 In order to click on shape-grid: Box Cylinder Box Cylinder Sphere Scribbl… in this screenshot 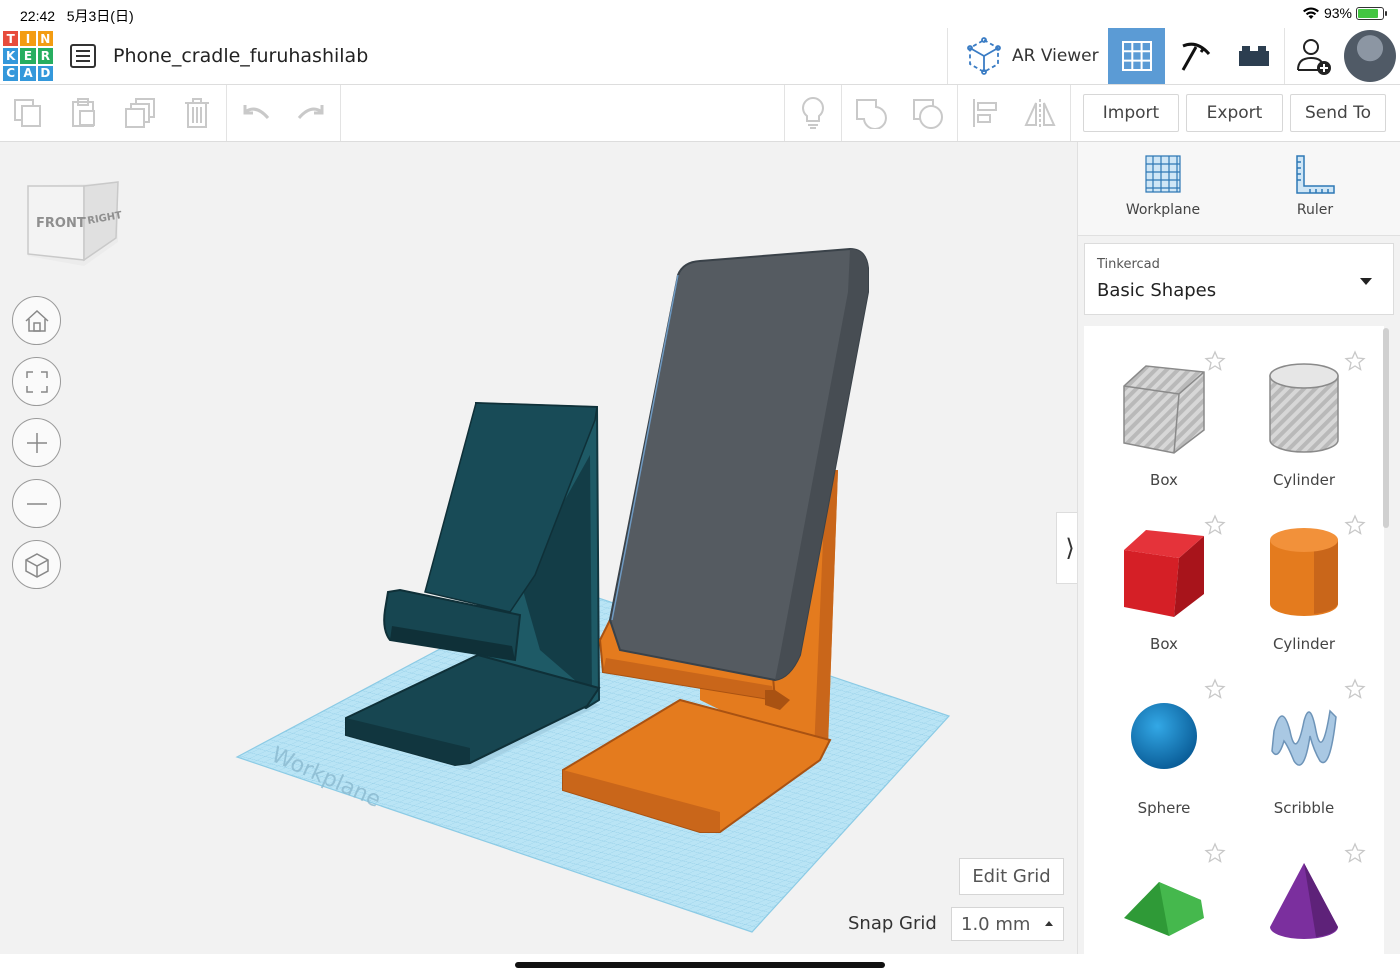, I will do `click(1234, 640)`.